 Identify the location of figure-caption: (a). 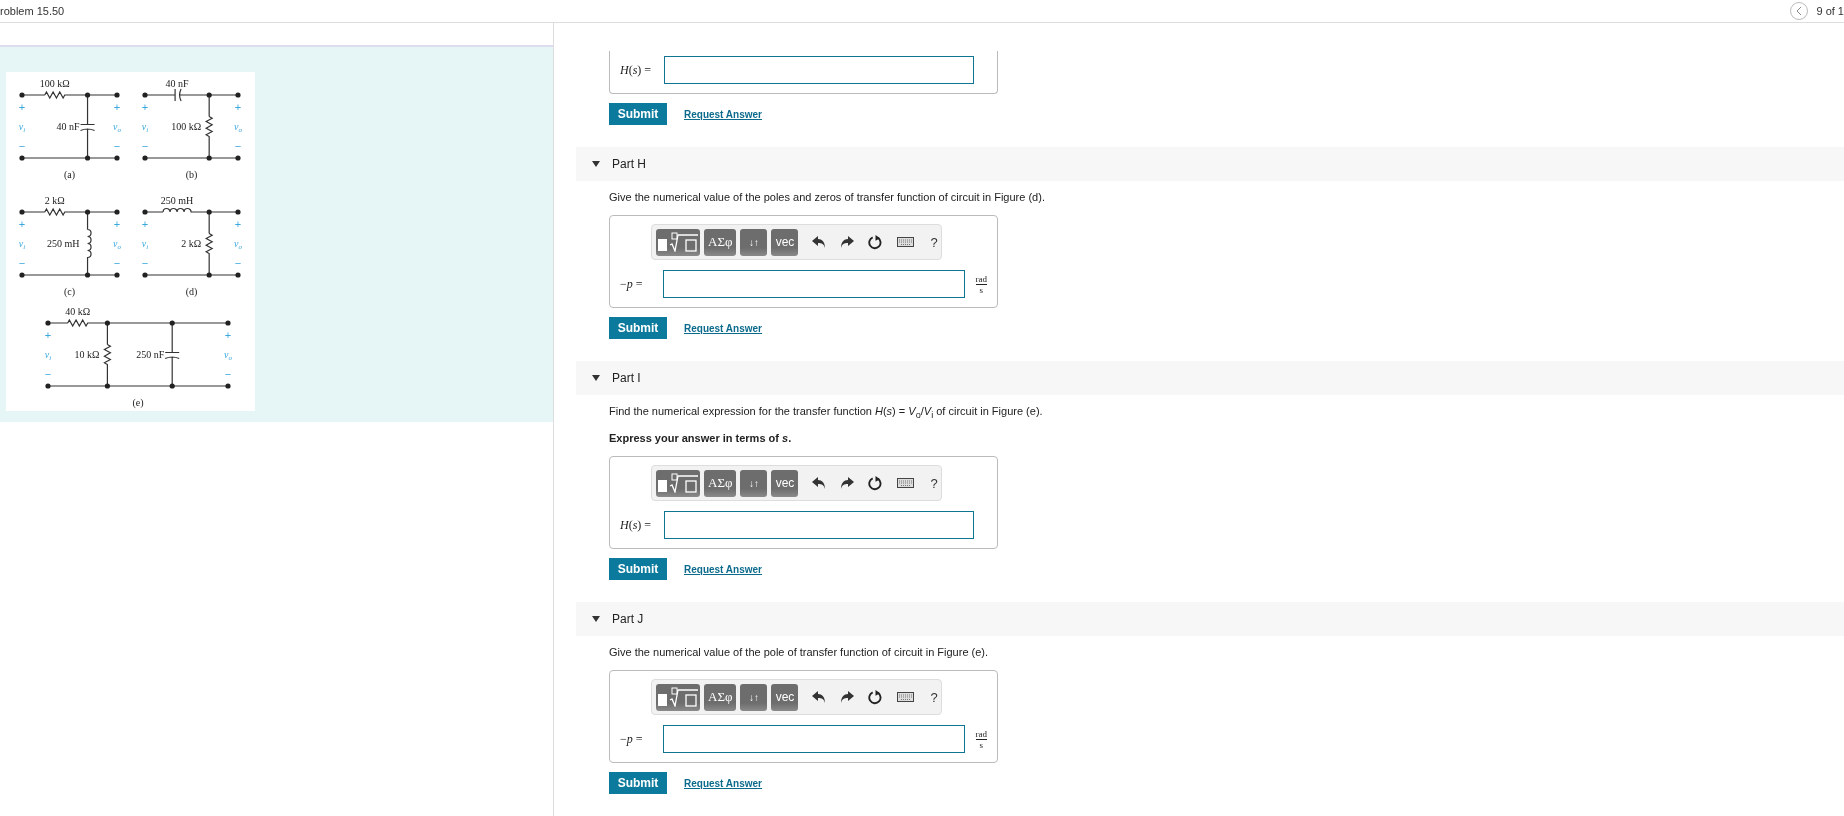
(69, 174).